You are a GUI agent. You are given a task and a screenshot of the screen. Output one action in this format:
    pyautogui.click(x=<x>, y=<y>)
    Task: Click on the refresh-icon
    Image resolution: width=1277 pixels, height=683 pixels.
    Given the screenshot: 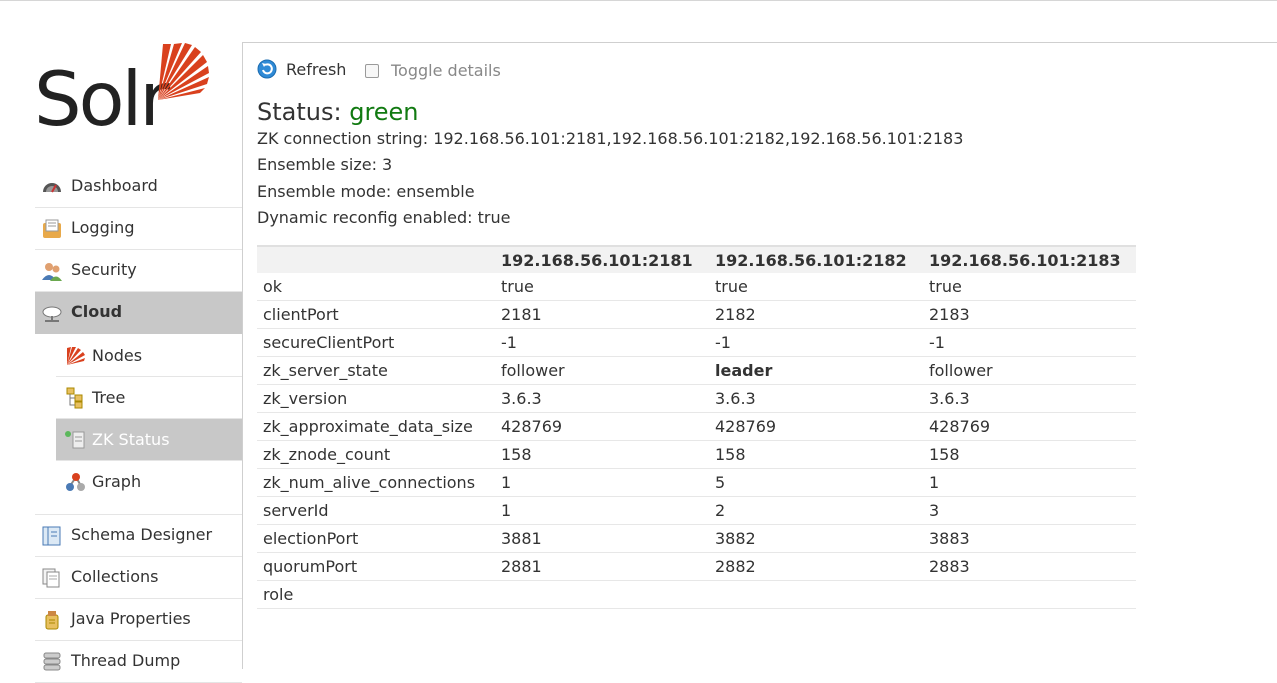 What is the action you would take?
    pyautogui.click(x=267, y=69)
    